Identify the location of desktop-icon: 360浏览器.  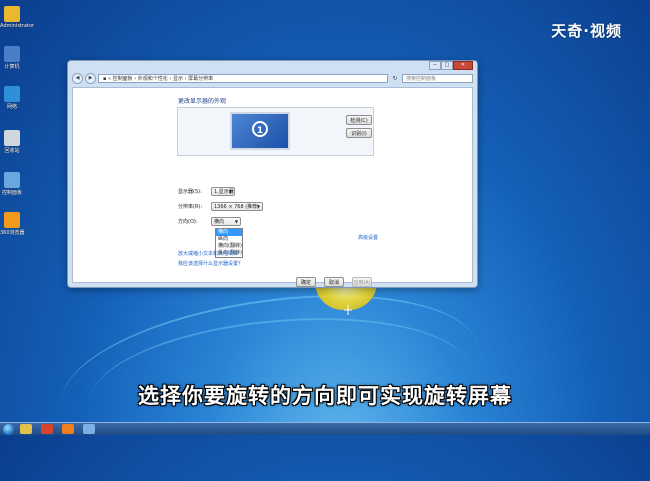
(12, 224).